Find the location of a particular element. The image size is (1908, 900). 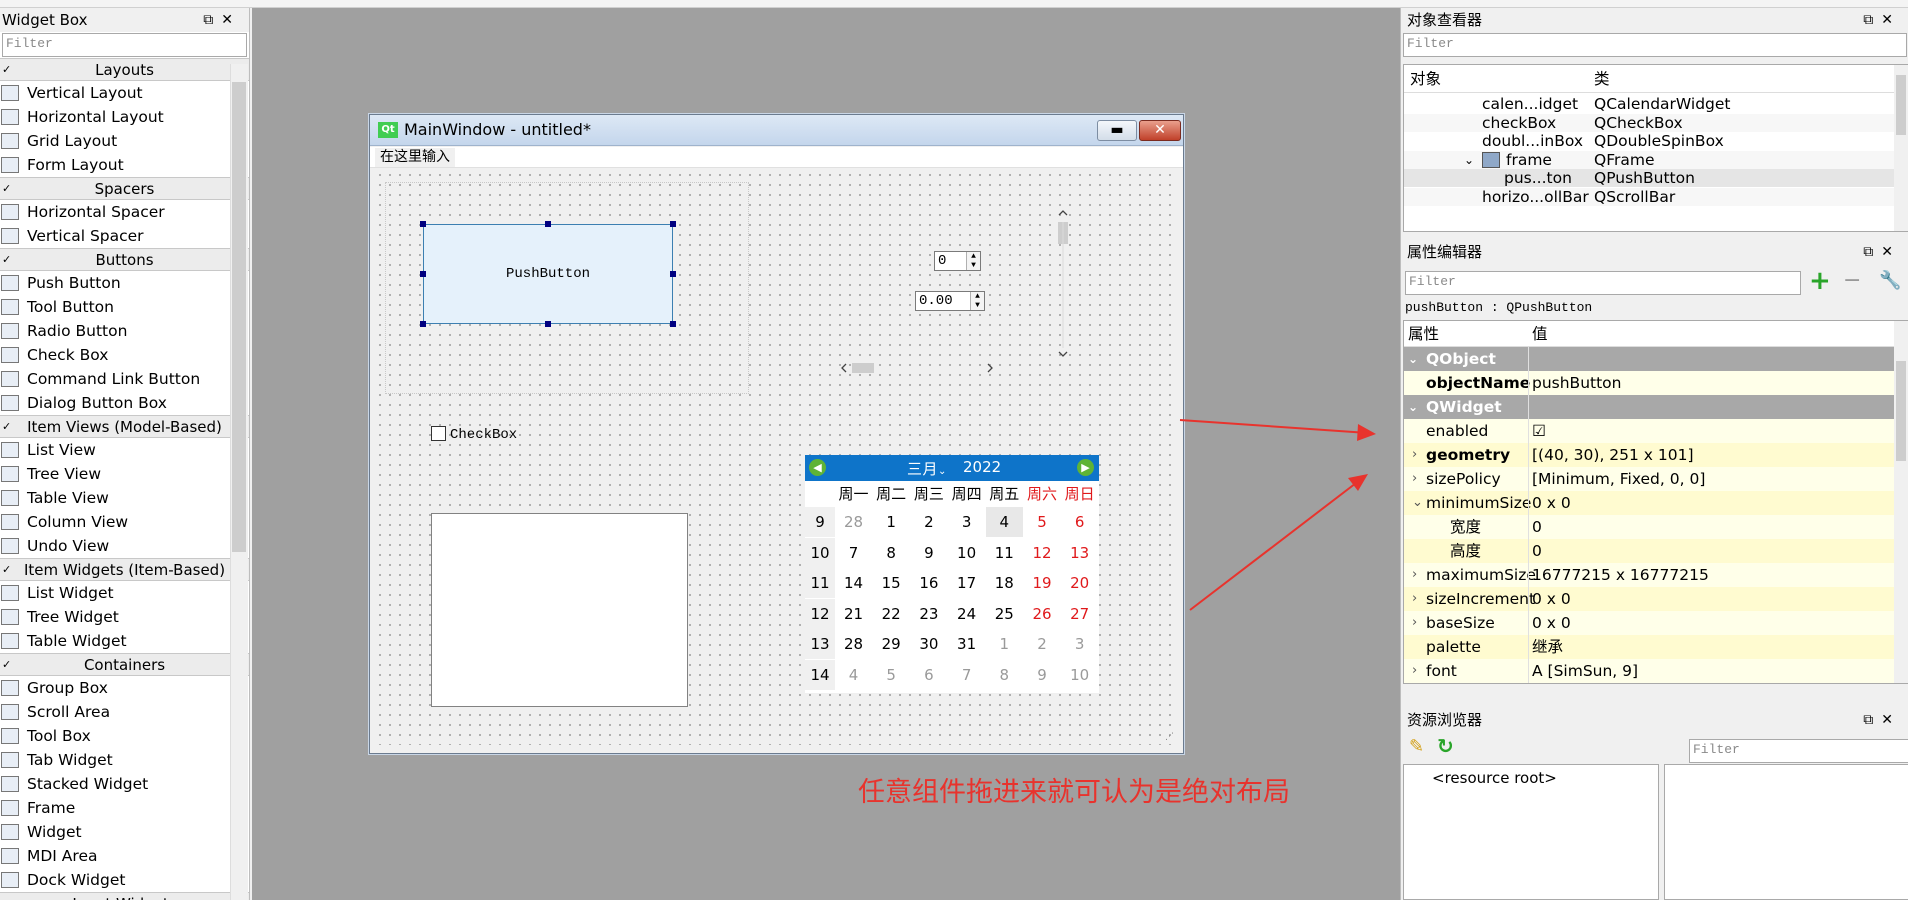

object-tree-row: calen...idget QCalendarWidget is located at coordinates (1649, 104).